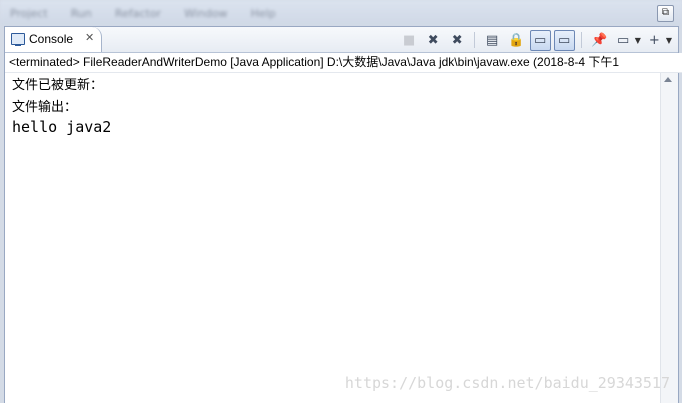 The image size is (682, 403). What do you see at coordinates (516, 40) in the screenshot?
I see `scroll-lock-icon: 🔒` at bounding box center [516, 40].